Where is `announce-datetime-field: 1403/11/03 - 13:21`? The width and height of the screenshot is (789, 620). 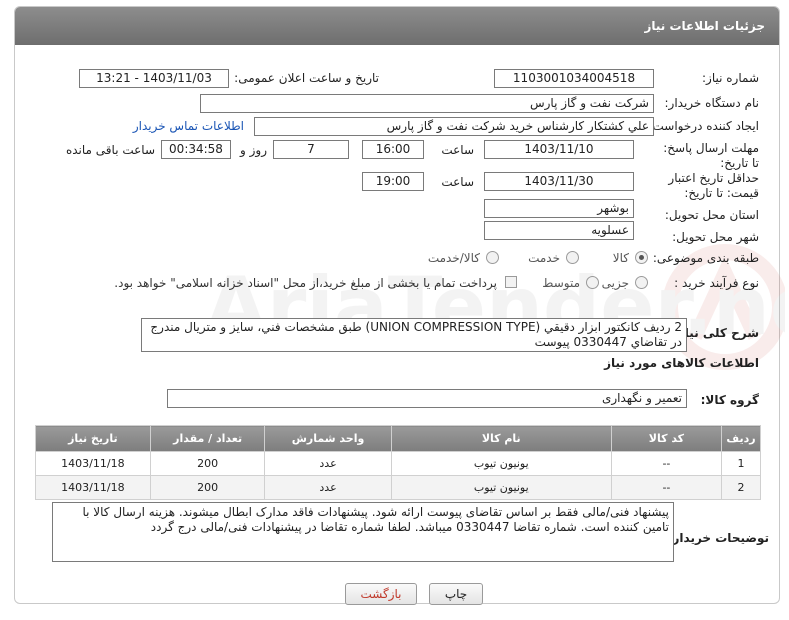 announce-datetime-field: 1403/11/03 - 13:21 is located at coordinates (154, 78).